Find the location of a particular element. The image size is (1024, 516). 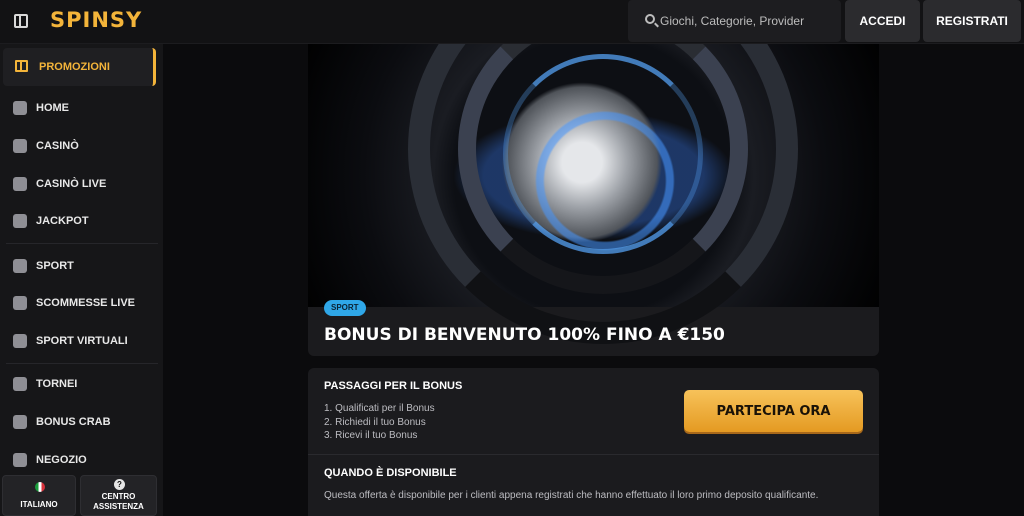

sidebar-item-sport-virtuali: SPORT VIRTUALI is located at coordinates (81, 341).